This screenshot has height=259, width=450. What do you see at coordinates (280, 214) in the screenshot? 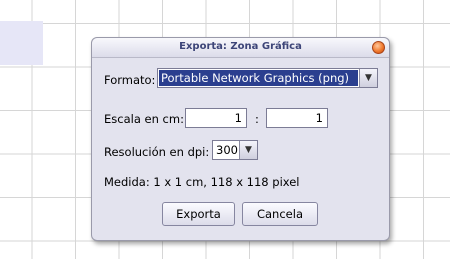
I see `cancel-button: Cancela` at bounding box center [280, 214].